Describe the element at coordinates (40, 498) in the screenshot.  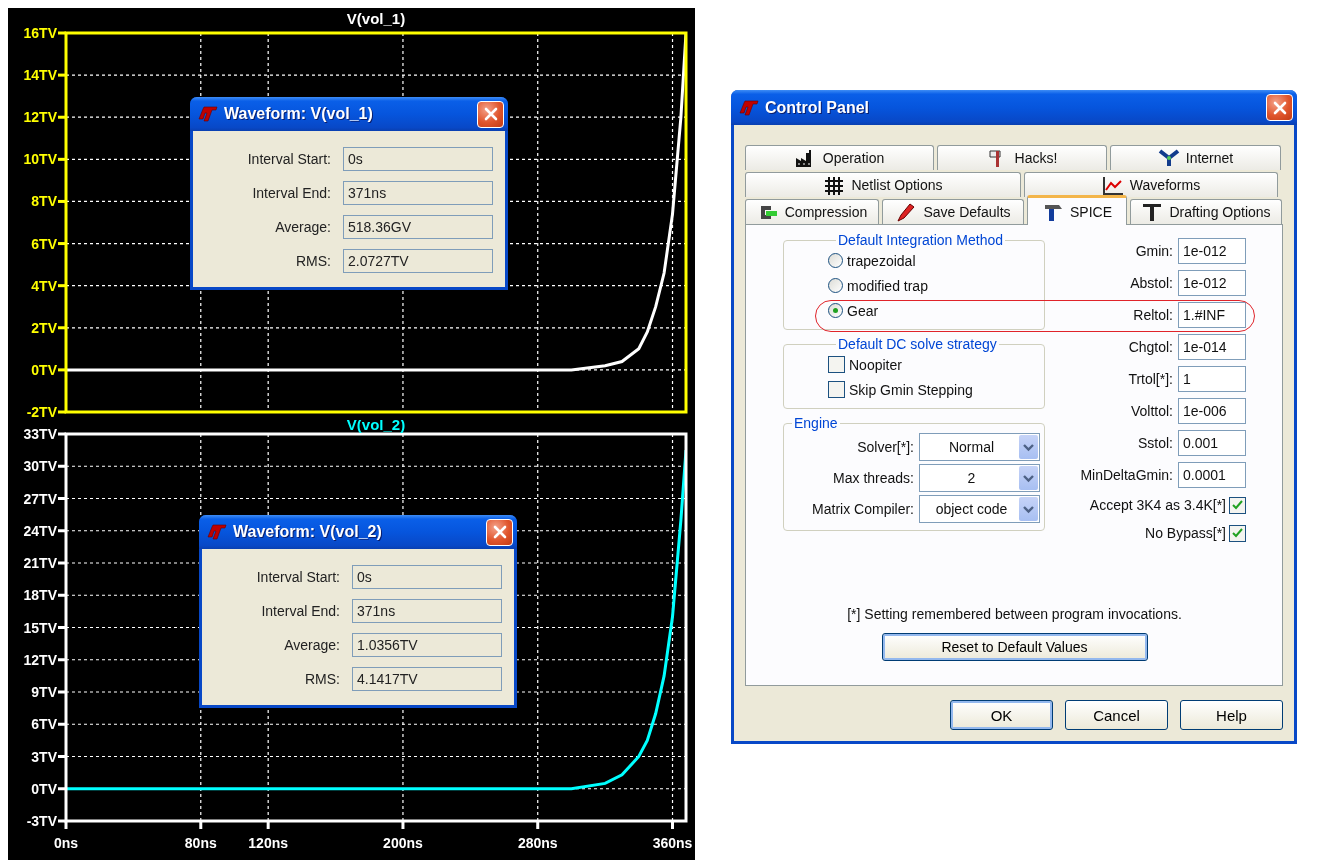
I see `axis-label: 27TV` at that location.